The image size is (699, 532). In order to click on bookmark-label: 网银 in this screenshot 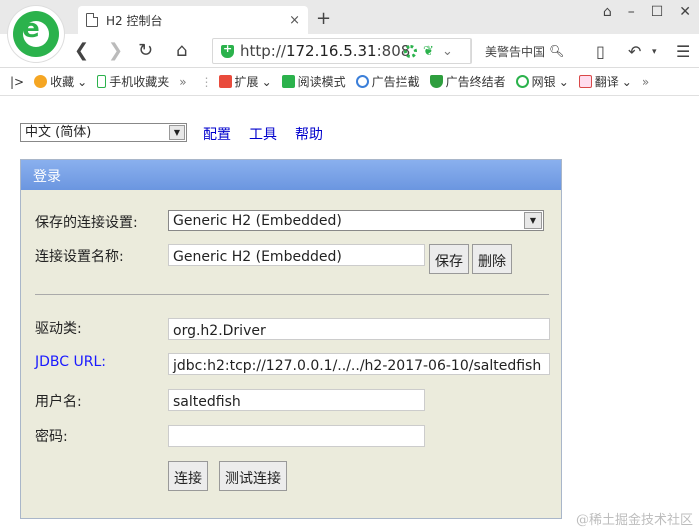, I will do `click(543, 82)`.